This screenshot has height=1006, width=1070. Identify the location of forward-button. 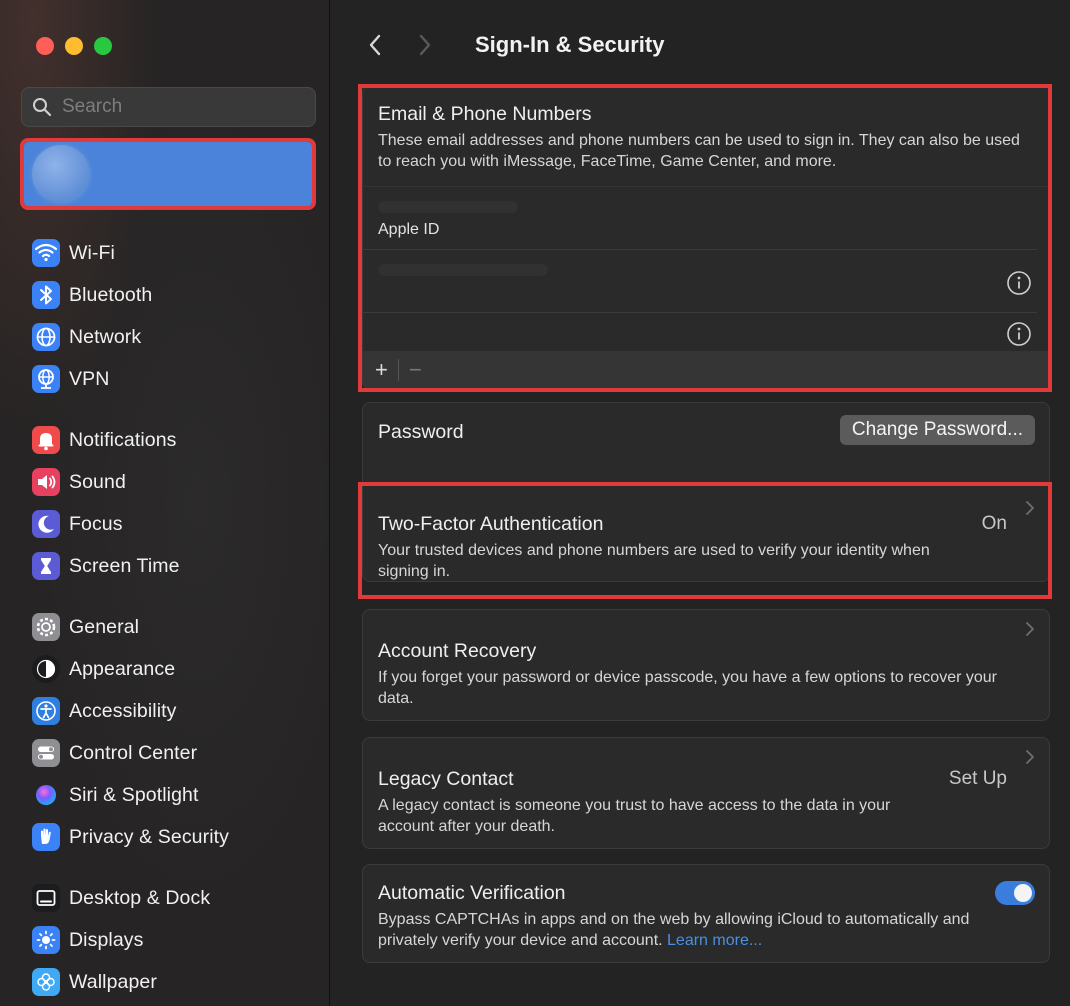
(425, 45).